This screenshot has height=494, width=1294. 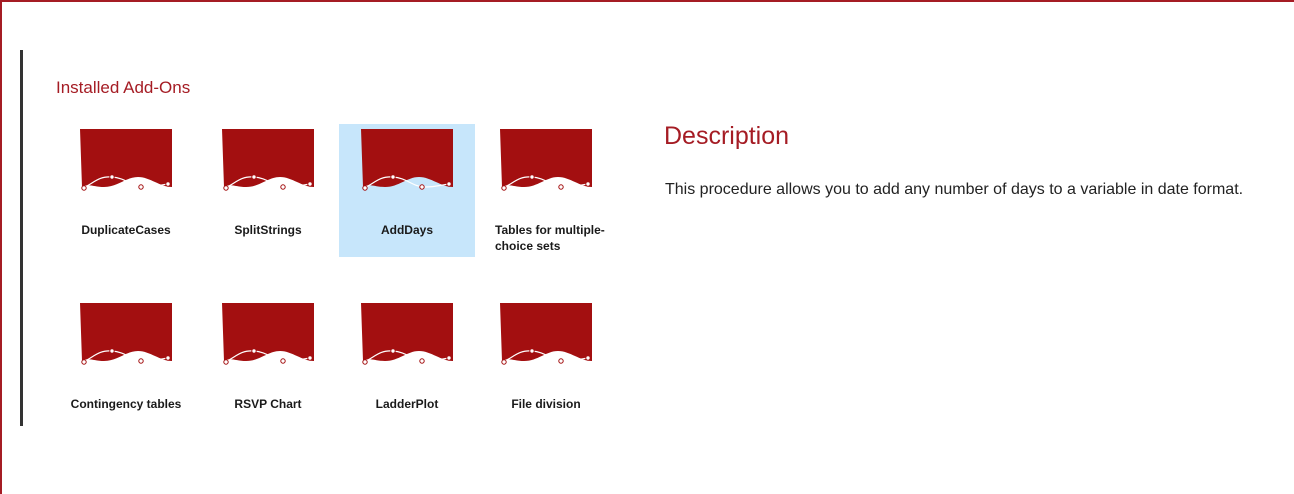 I want to click on addon-label: RSVP Chart, so click(x=268, y=404).